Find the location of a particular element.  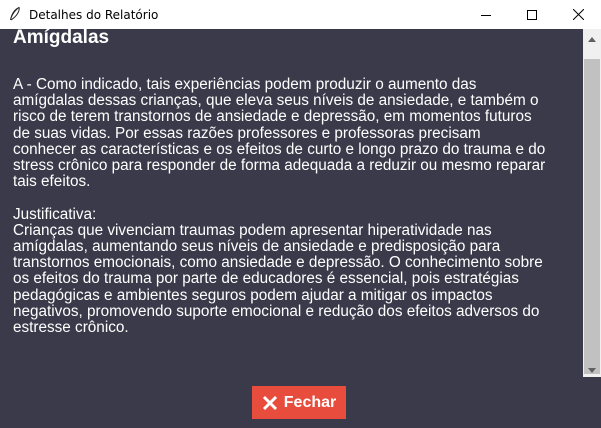

x-icon is located at coordinates (270, 403).